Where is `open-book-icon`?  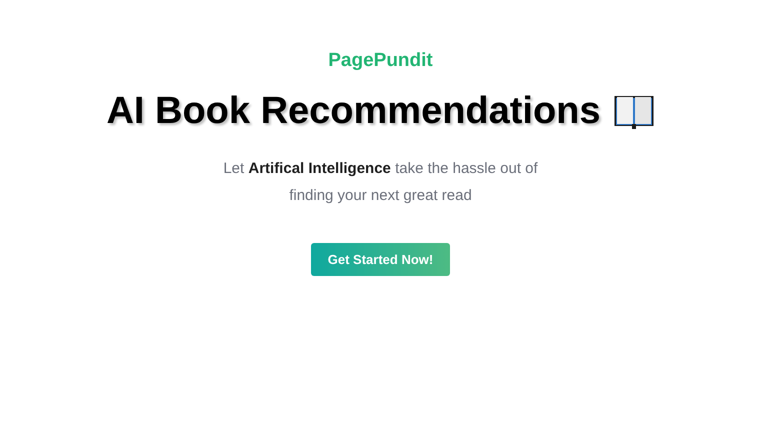
open-book-icon is located at coordinates (633, 112).